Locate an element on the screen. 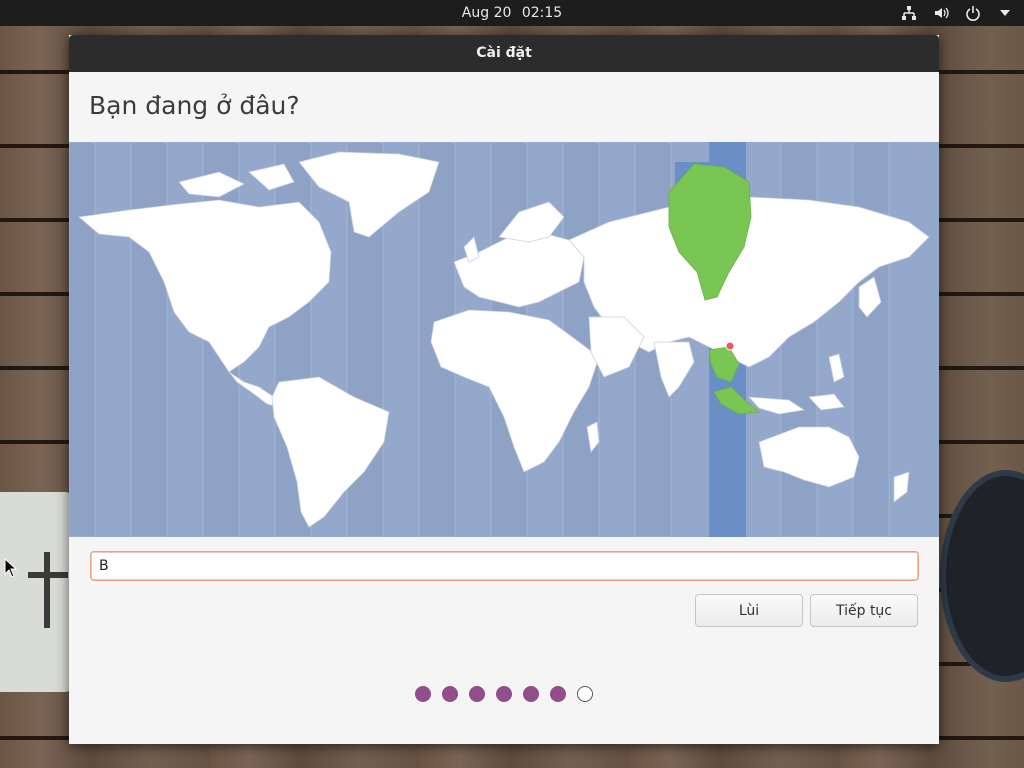 The image size is (1024, 768). power-icon is located at coordinates (973, 13).